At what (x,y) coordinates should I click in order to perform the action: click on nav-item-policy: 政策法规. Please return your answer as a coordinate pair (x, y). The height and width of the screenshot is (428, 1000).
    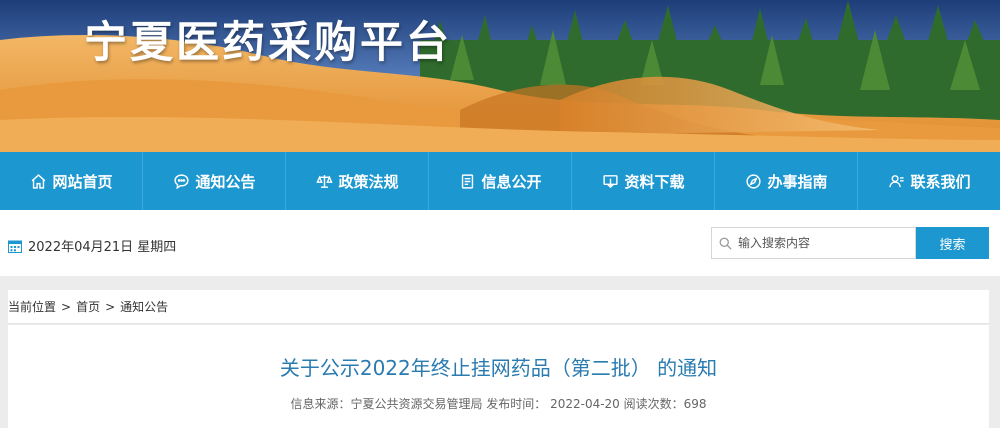
    Looking at the image, I should click on (357, 181).